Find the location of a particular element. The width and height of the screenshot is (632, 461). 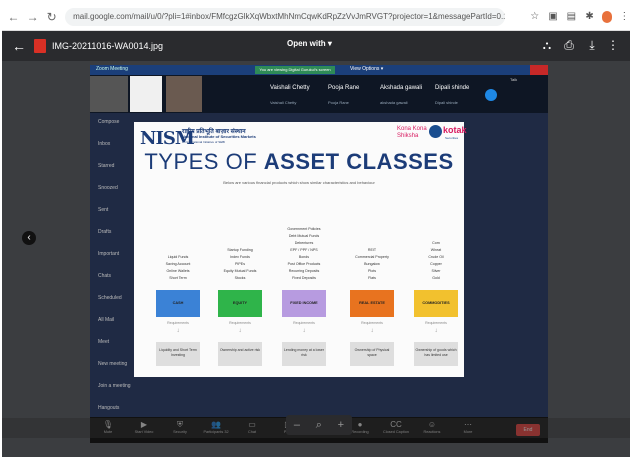

open-with-button: Open with ▾ is located at coordinates (309, 43).